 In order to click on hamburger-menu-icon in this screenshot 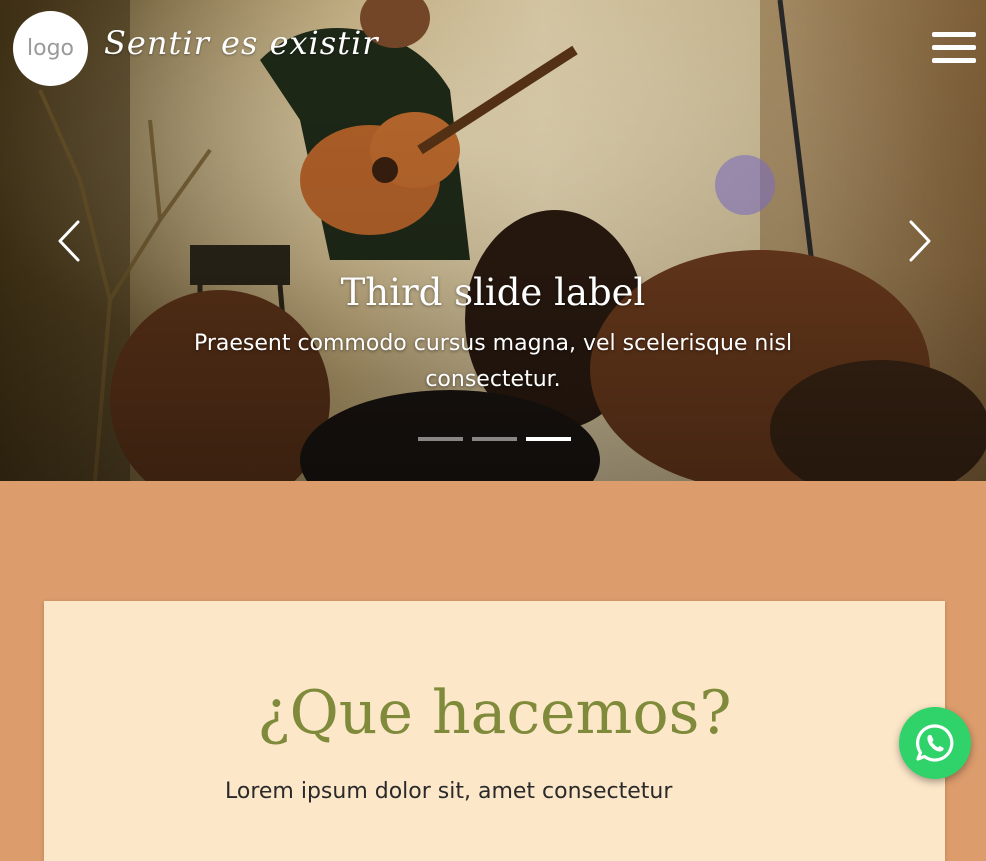, I will do `click(954, 48)`.